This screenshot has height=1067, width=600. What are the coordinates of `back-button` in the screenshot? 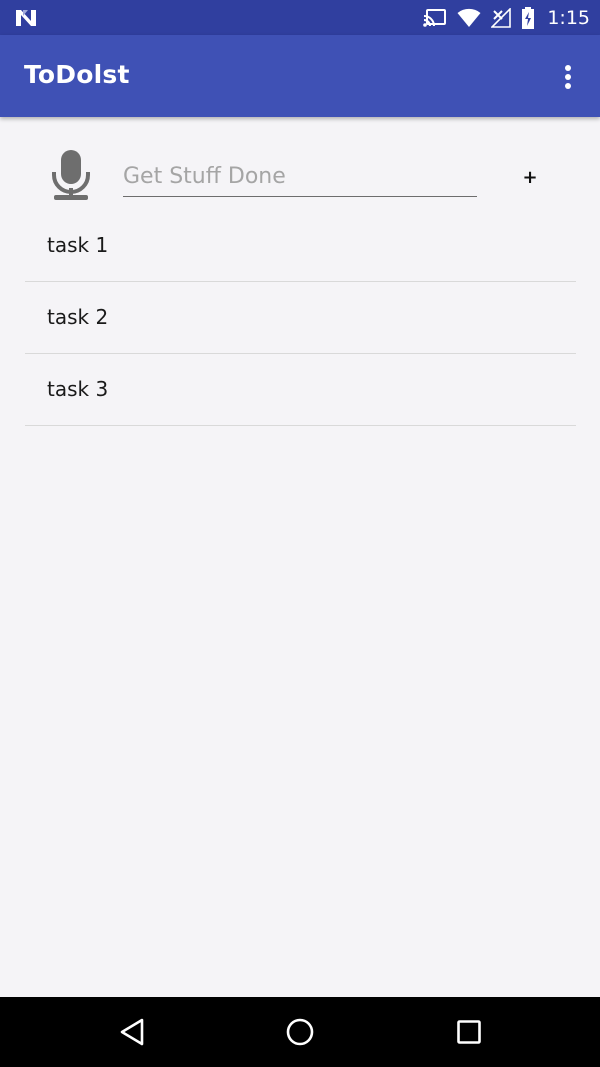 It's located at (132, 1032).